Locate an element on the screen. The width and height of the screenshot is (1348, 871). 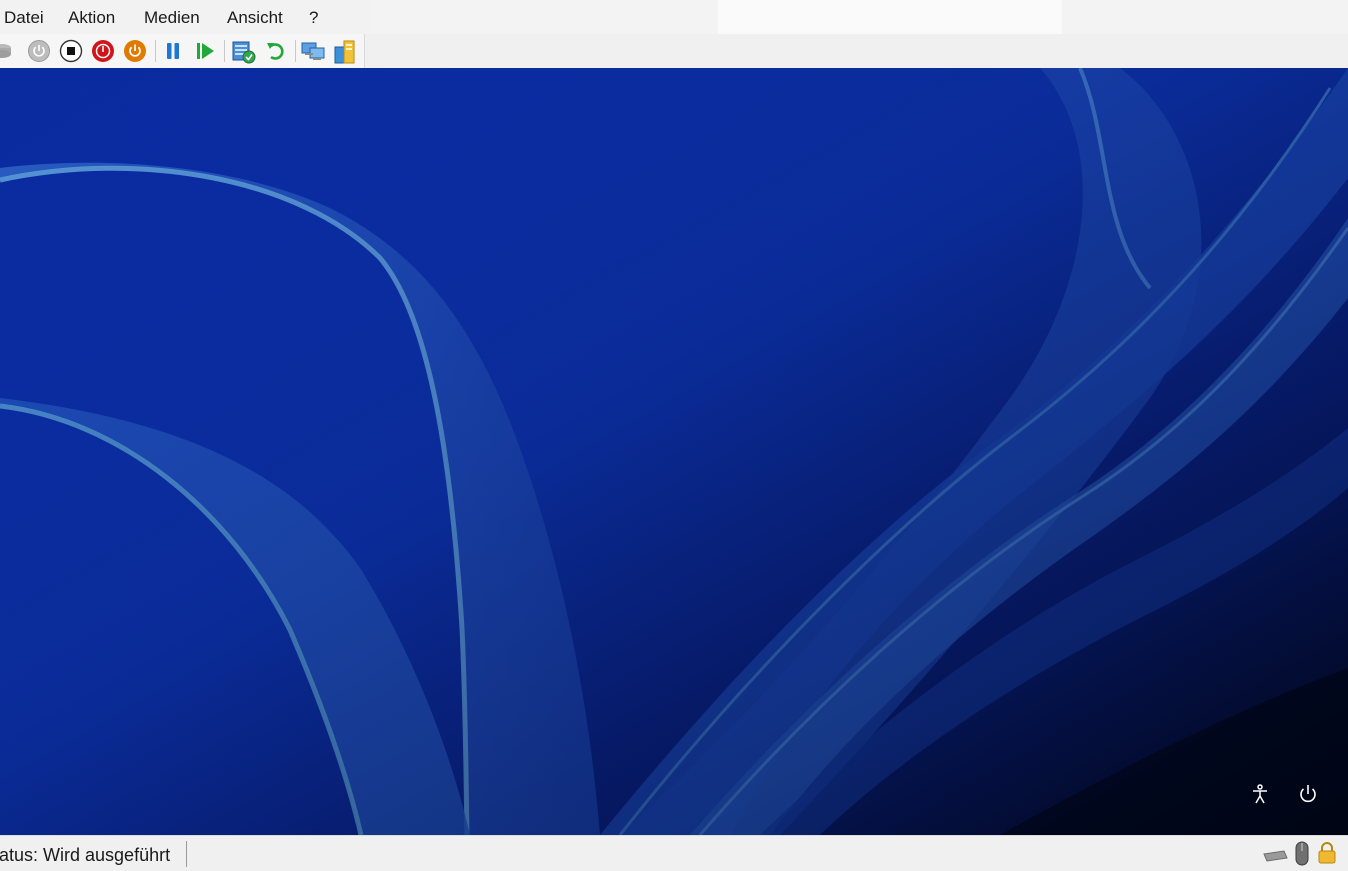
revert-icon is located at coordinates (275, 51).